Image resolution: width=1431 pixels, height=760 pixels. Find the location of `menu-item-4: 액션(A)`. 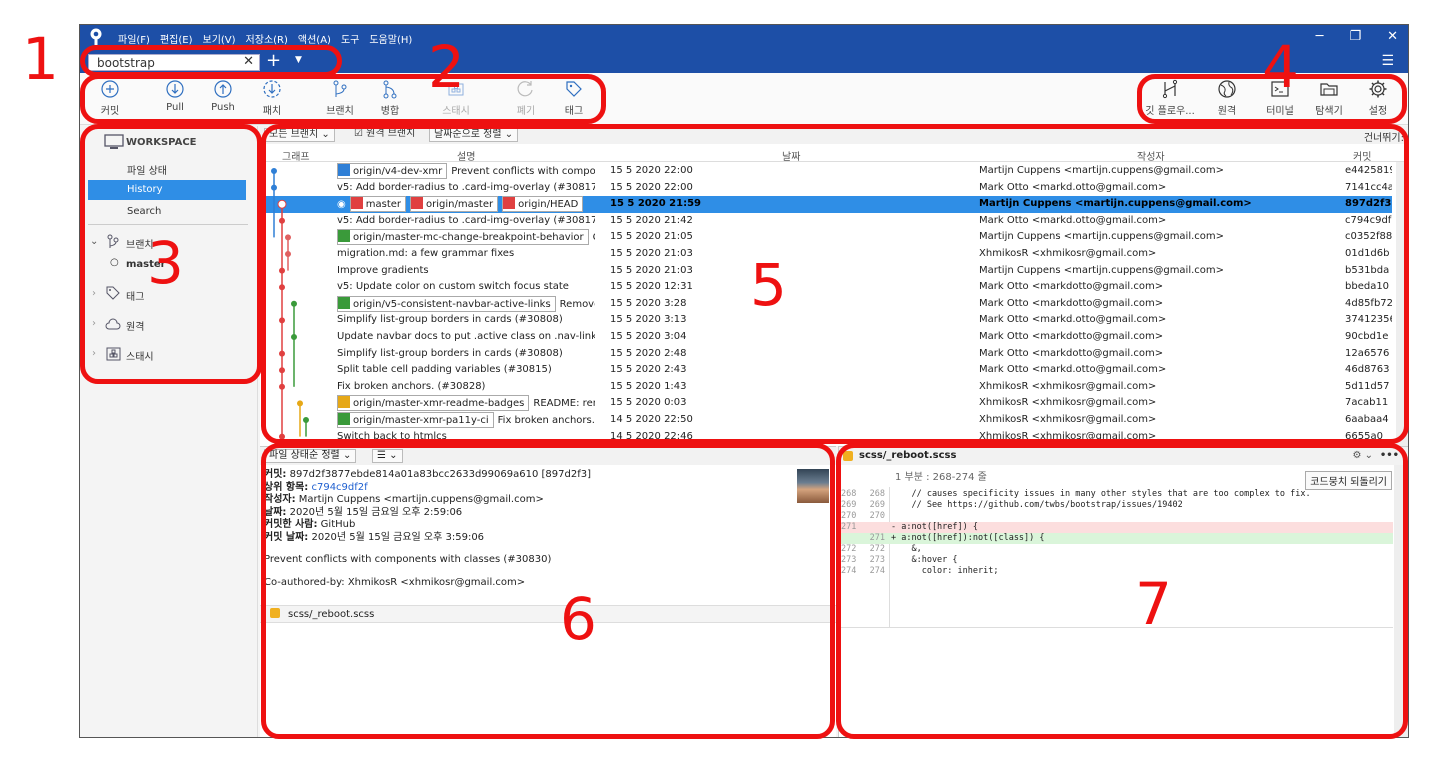

menu-item-4: 액션(A) is located at coordinates (314, 38).